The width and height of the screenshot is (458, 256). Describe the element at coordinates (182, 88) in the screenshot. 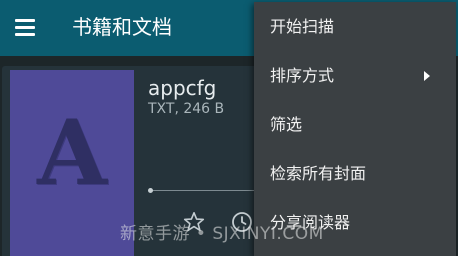

I see `book-title: appcfg` at that location.